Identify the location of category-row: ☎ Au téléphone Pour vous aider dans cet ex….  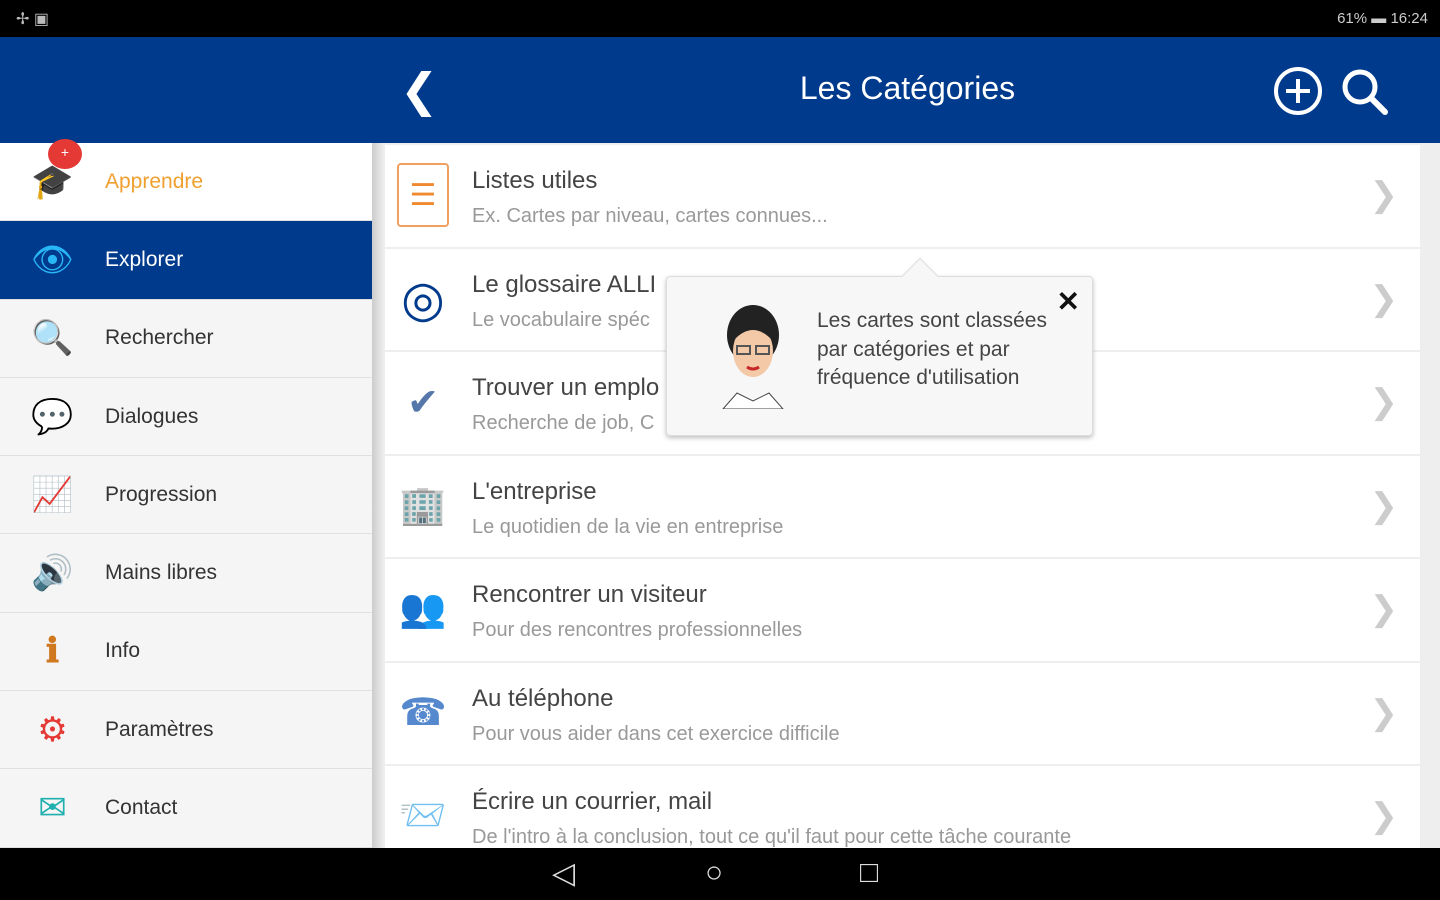
(902, 714).